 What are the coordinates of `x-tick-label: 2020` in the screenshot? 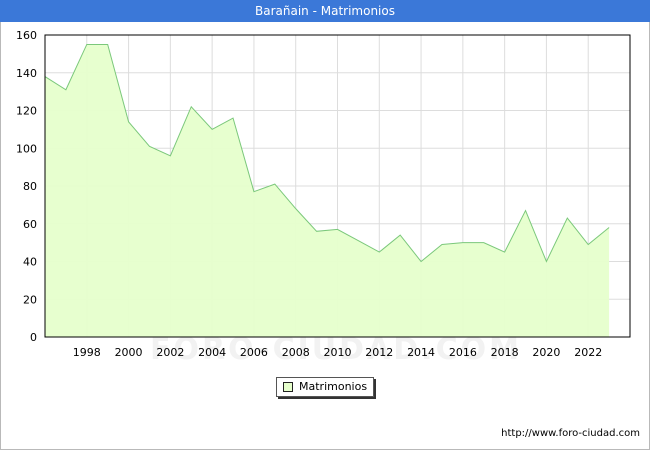 It's located at (546, 352).